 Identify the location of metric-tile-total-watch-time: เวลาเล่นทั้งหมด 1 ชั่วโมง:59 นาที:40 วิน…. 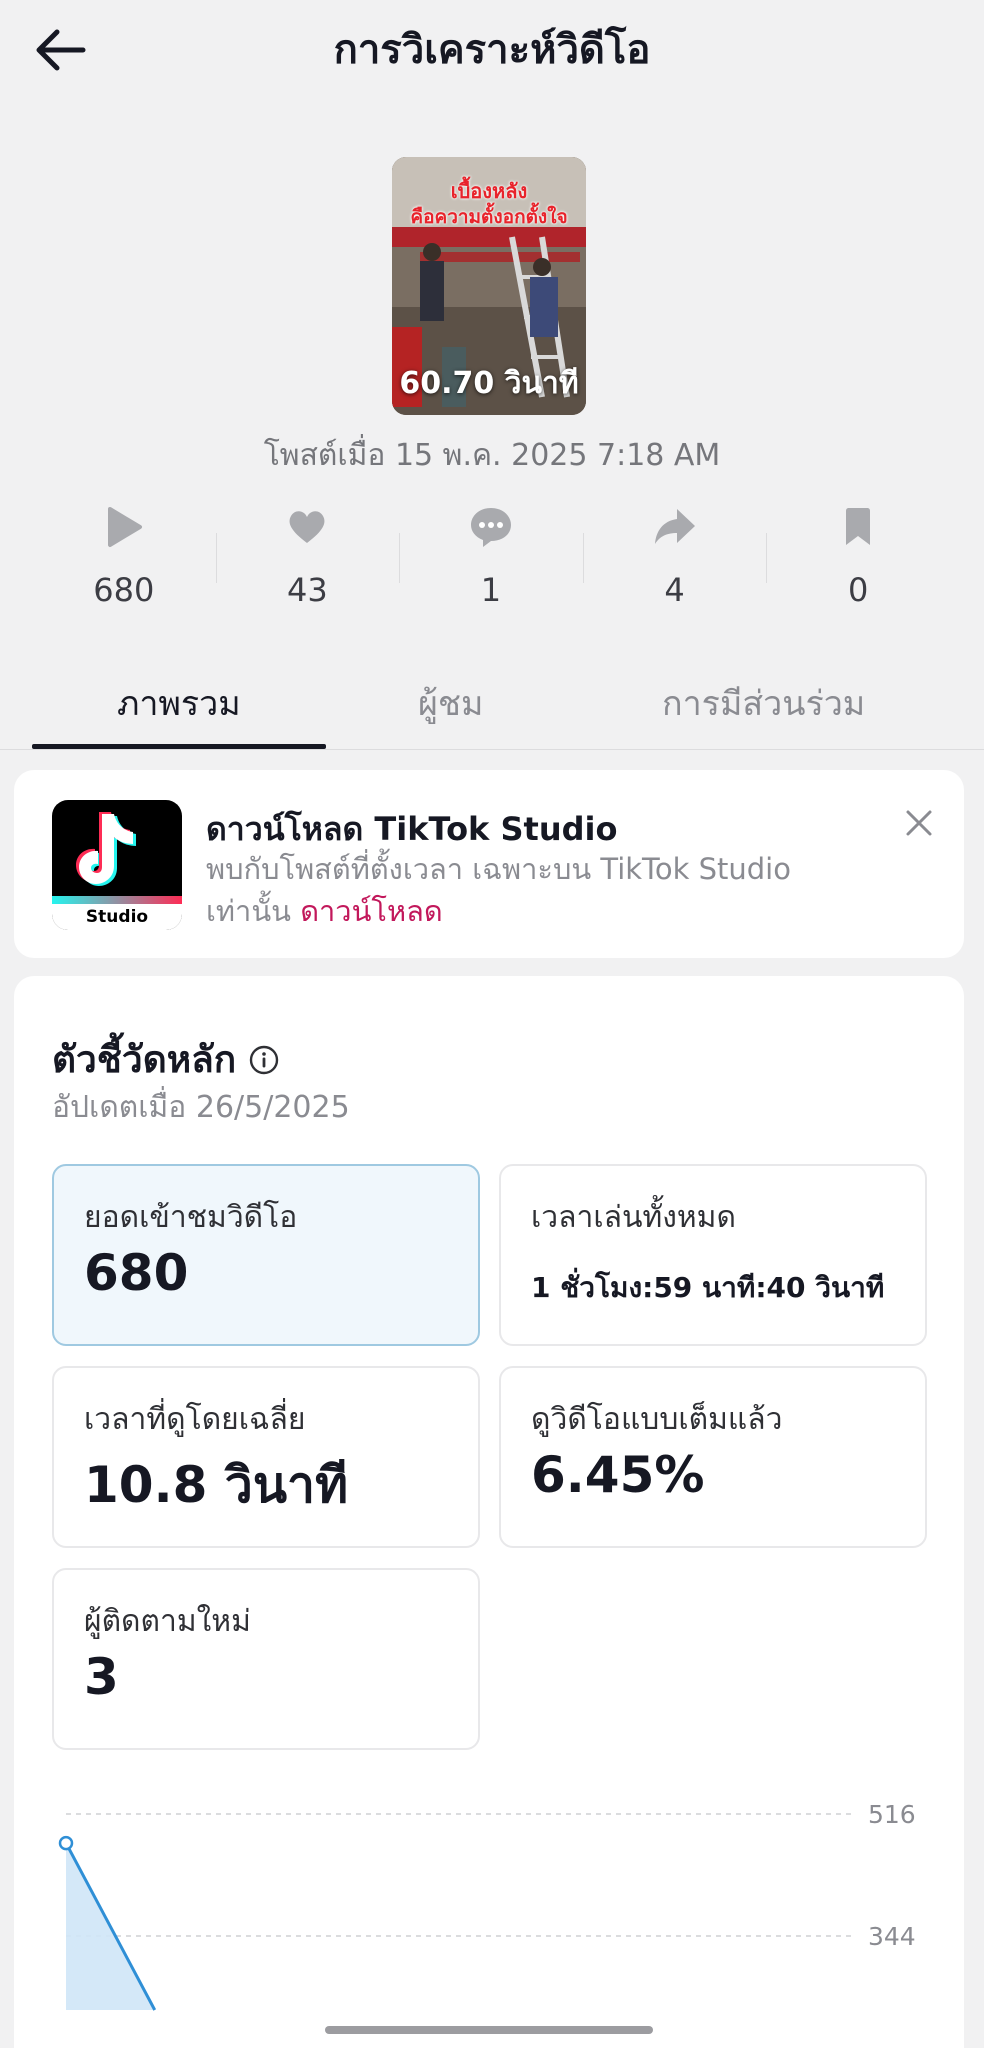
(713, 1255).